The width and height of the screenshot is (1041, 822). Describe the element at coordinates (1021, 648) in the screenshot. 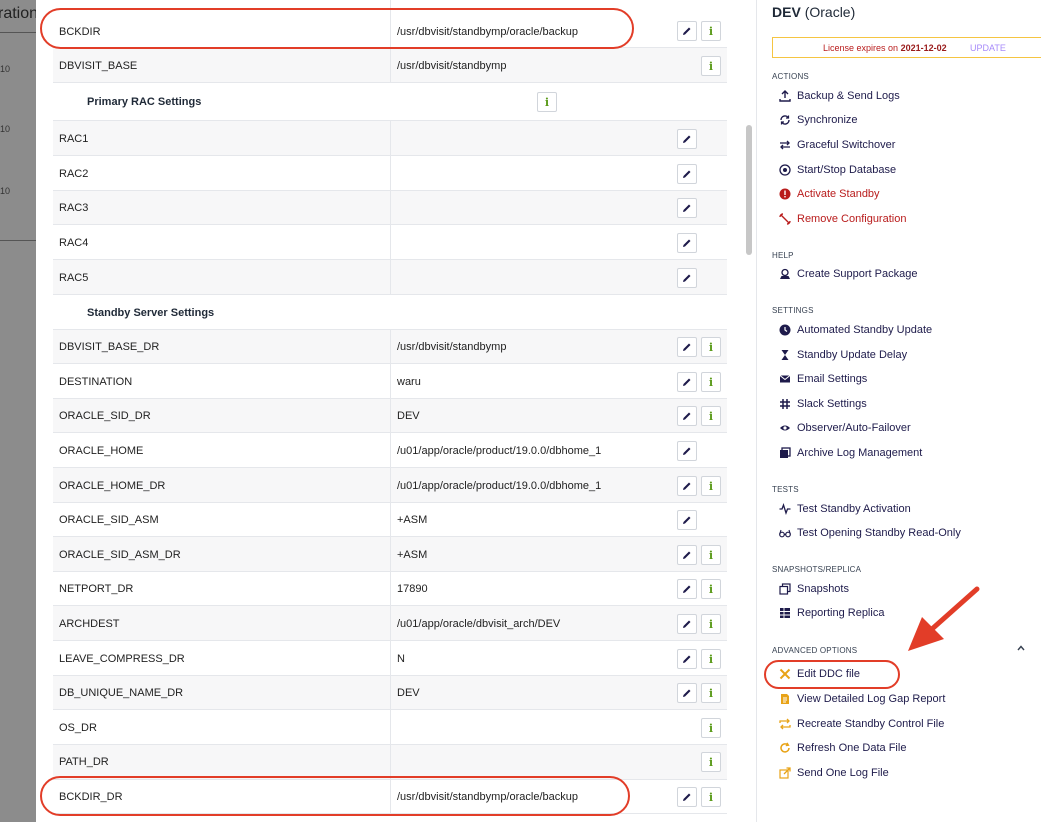

I see `chevron-up-icon` at that location.